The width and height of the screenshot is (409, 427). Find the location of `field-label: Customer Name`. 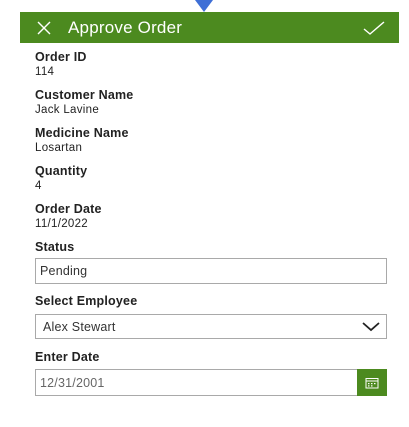

field-label: Customer Name is located at coordinates (84, 95).